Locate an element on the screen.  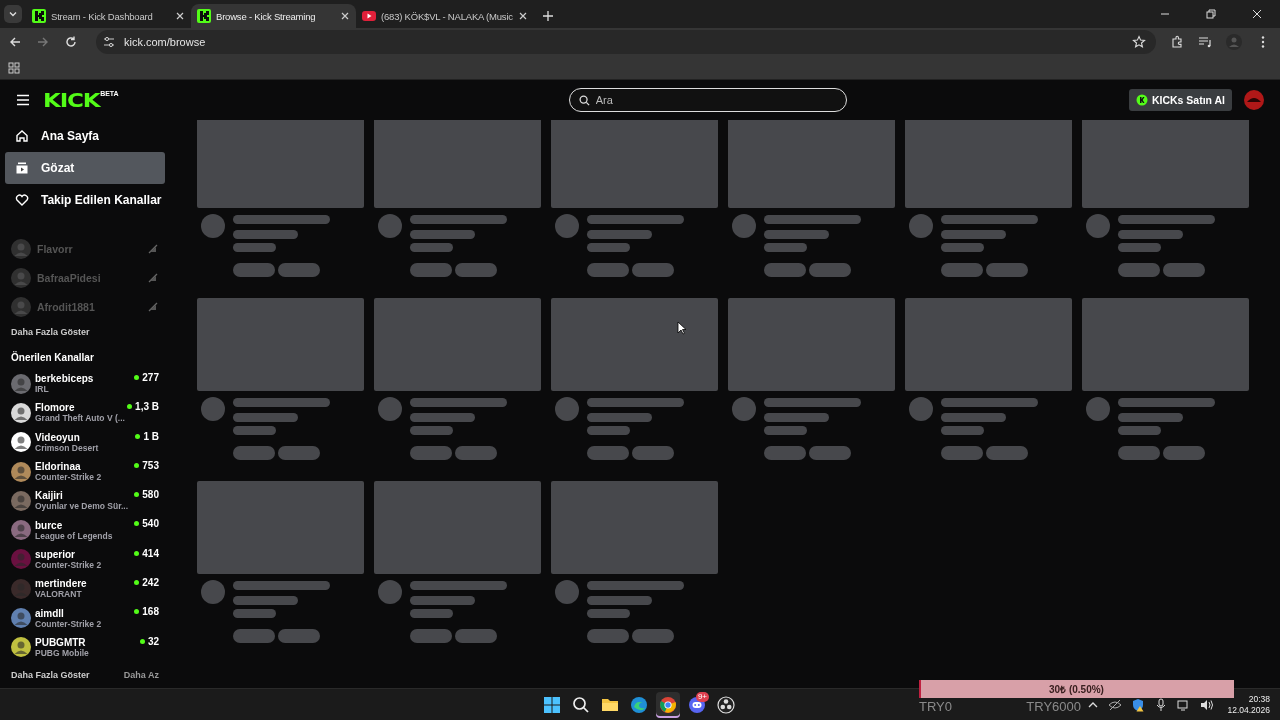
kick-favicon-icon is located at coordinates (39, 16).